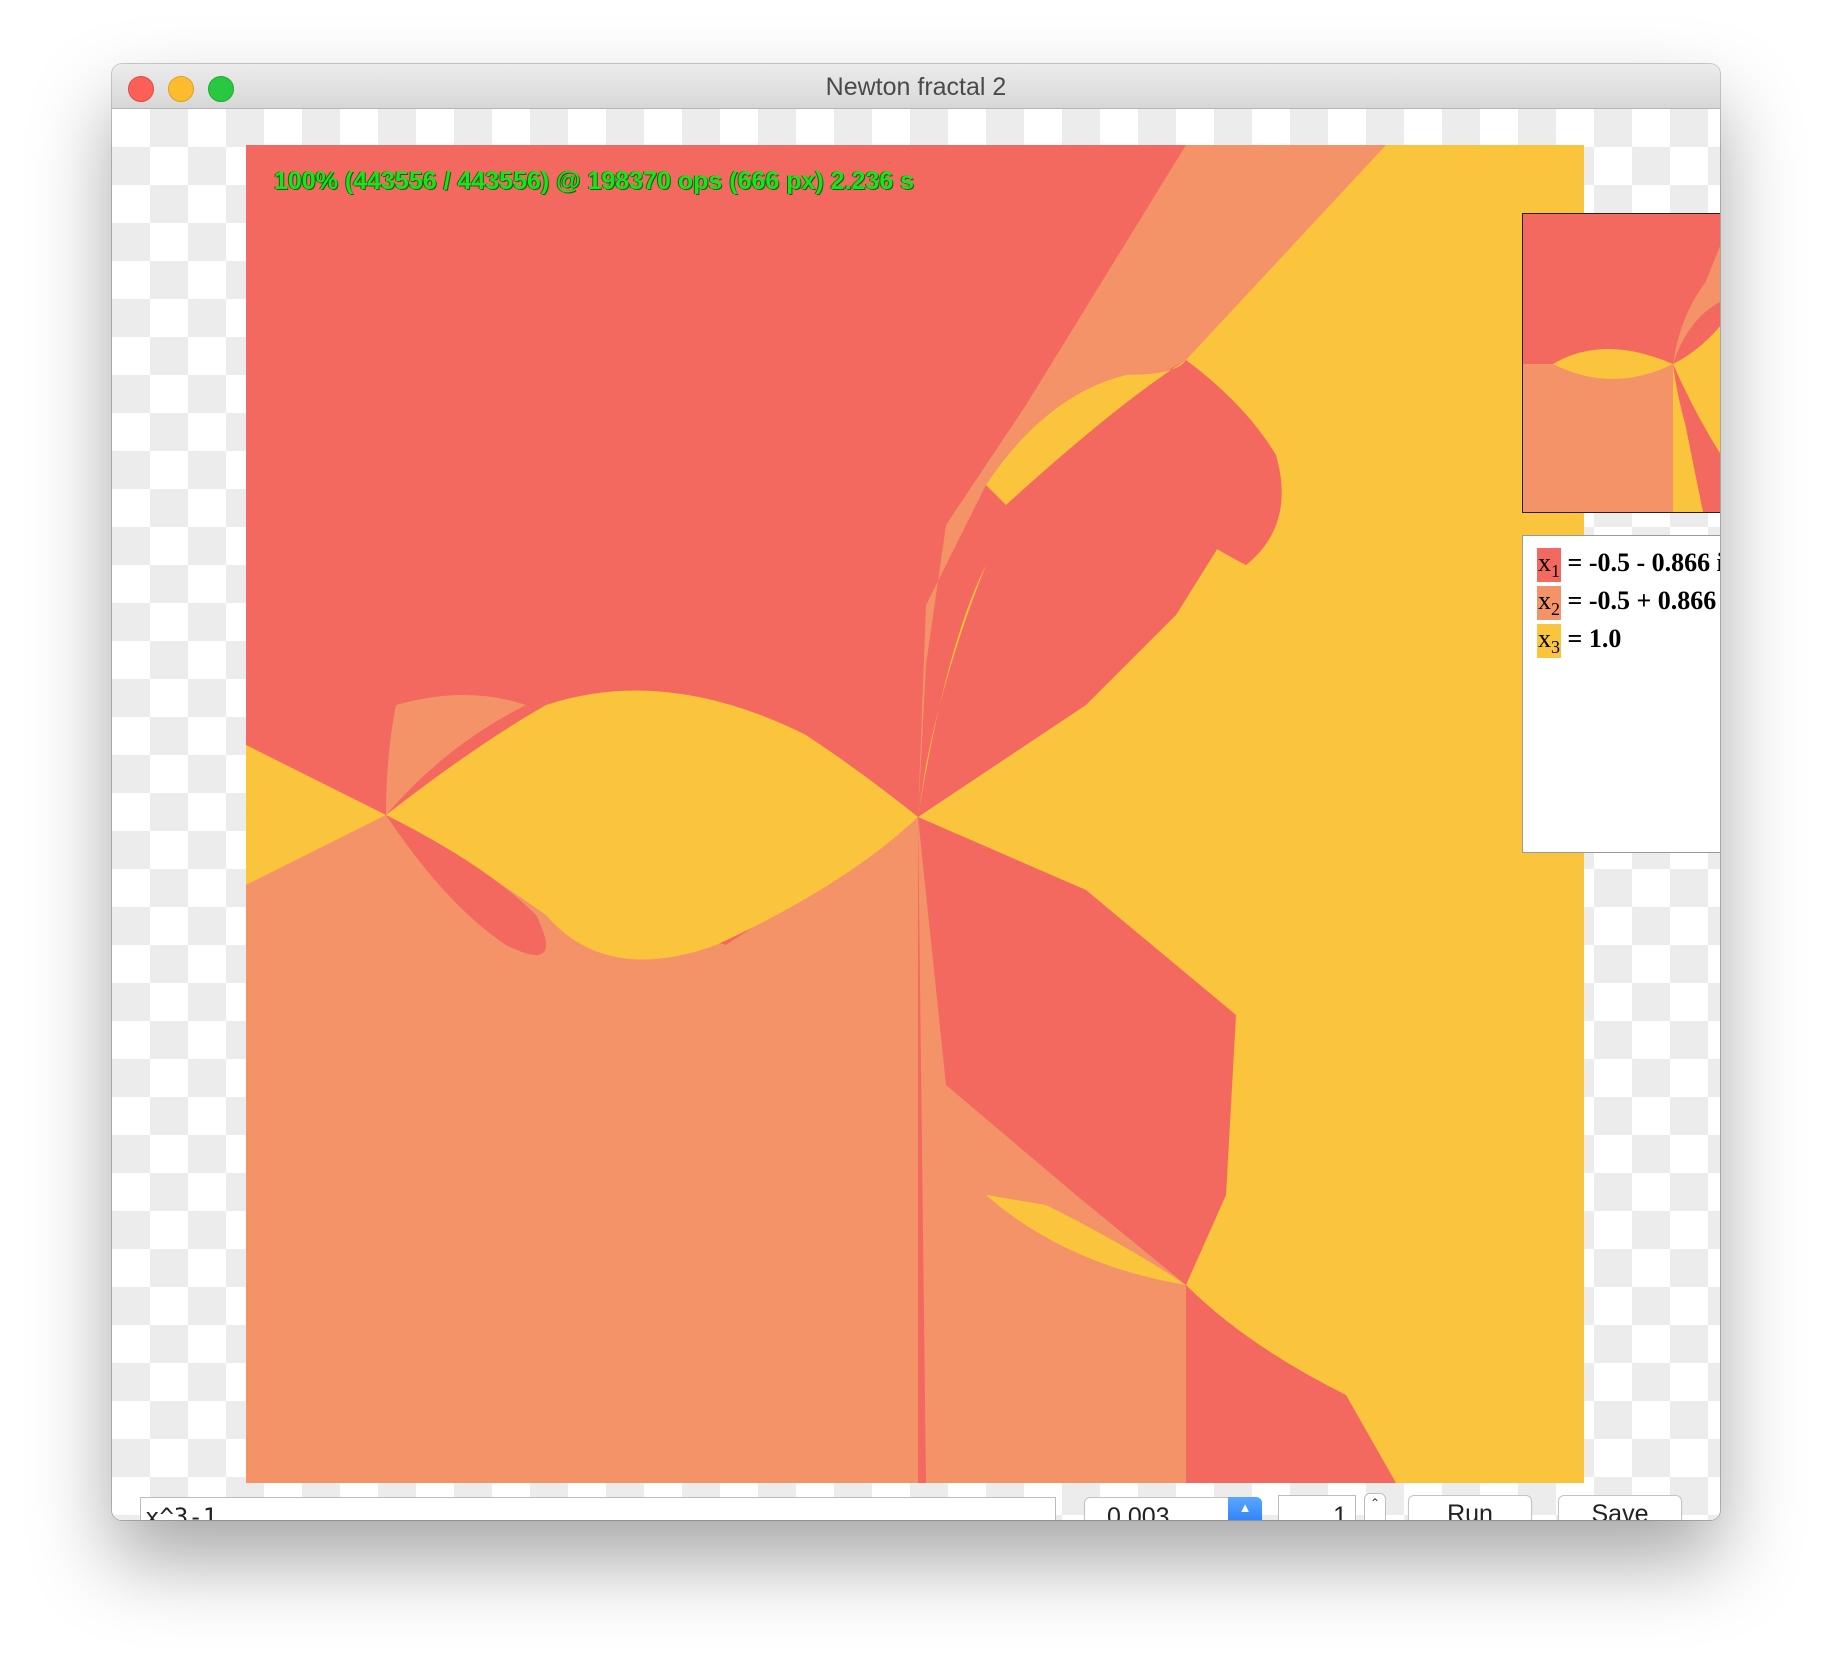  Describe the element at coordinates (1317, 1507) in the screenshot. I see `iterations-input: 1` at that location.